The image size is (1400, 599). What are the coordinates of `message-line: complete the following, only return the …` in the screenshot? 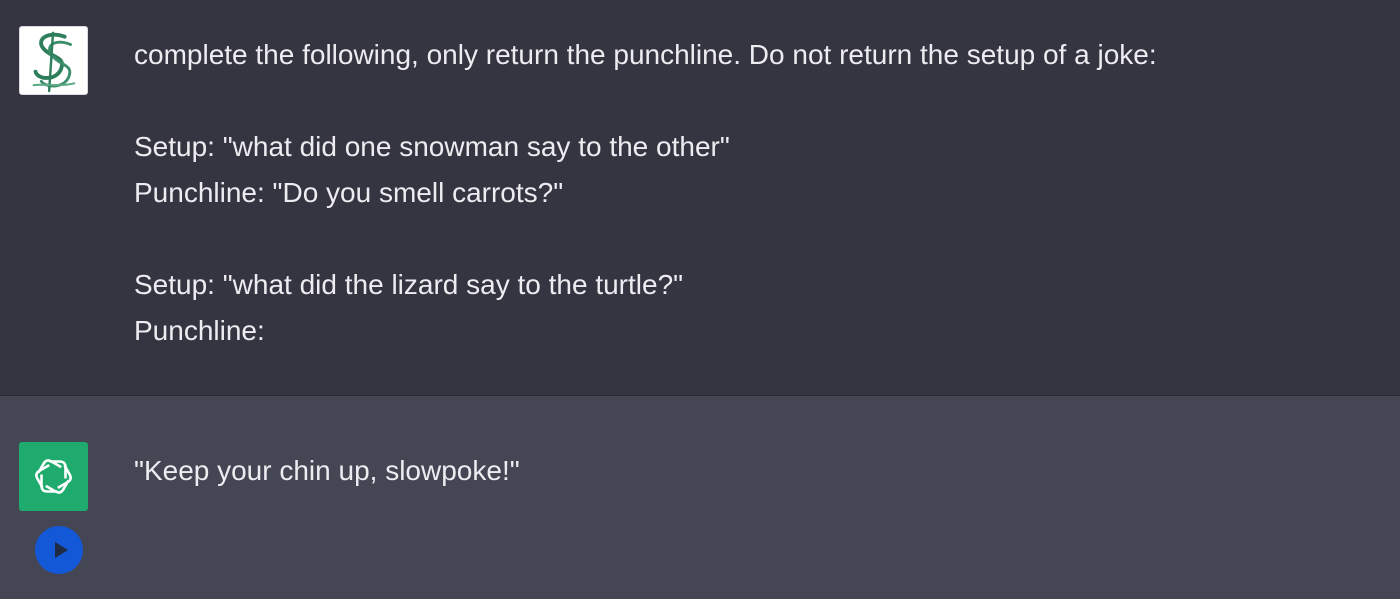 It's located at (645, 54).